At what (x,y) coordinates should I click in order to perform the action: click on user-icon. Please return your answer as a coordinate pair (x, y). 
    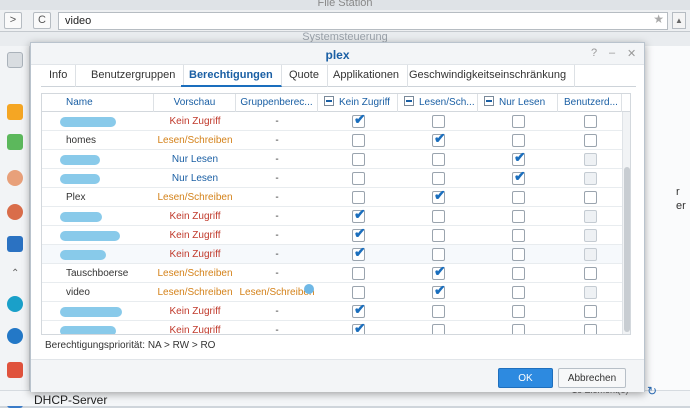
    Looking at the image, I should click on (15, 178).